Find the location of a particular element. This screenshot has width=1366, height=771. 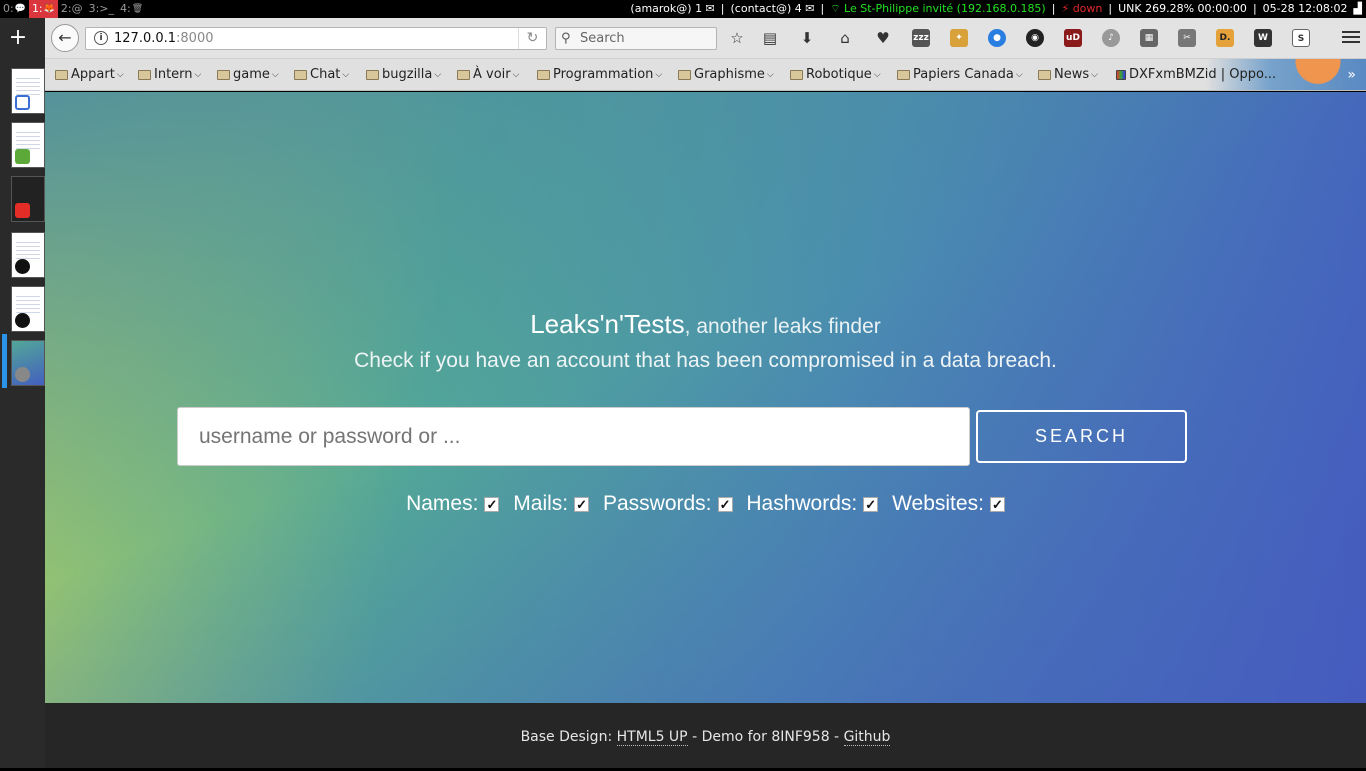

drop-extension-icon: ● is located at coordinates (997, 38).